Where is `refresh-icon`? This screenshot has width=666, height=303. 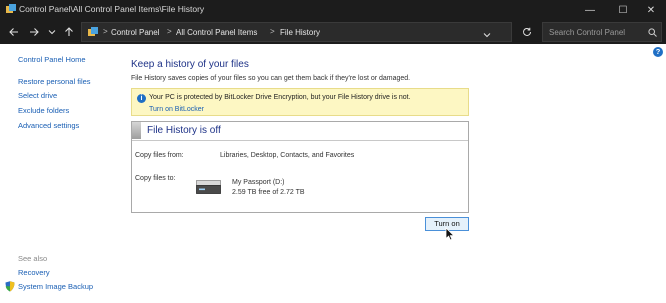 refresh-icon is located at coordinates (527, 31).